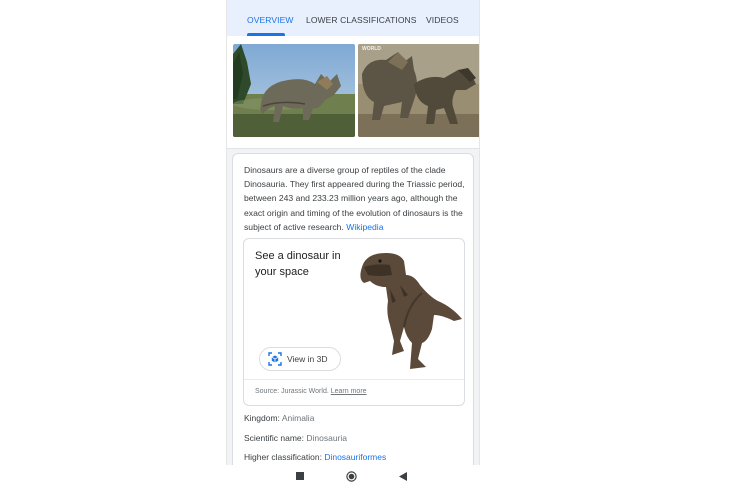  Describe the element at coordinates (300, 476) in the screenshot. I see `nav-recents-icon` at that location.